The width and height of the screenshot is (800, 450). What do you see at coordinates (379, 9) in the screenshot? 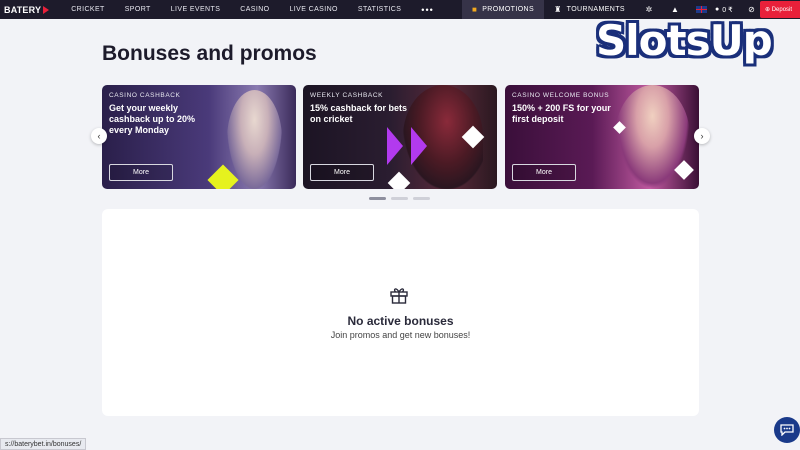
I see `nav-item-statistics: STATISTICS` at bounding box center [379, 9].